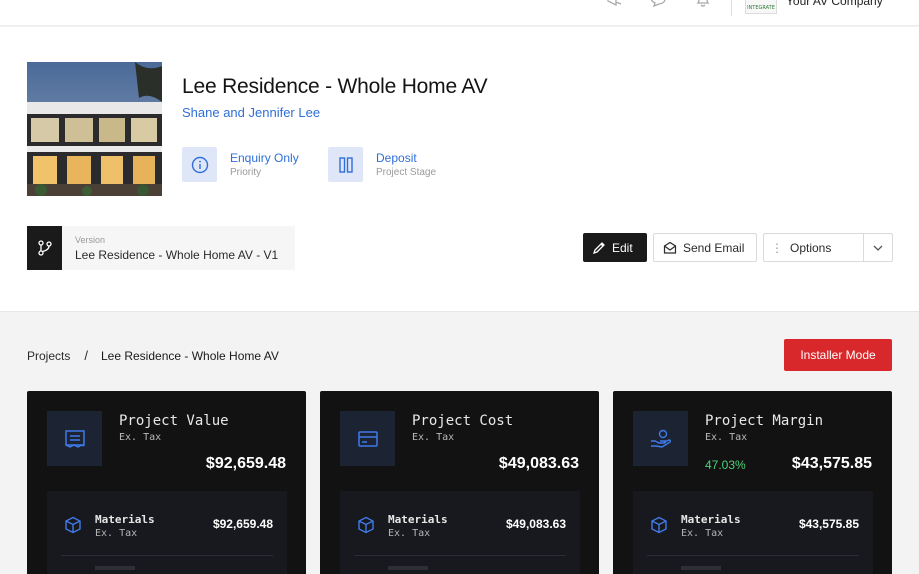 The image size is (919, 574). I want to click on project-image, so click(94, 129).